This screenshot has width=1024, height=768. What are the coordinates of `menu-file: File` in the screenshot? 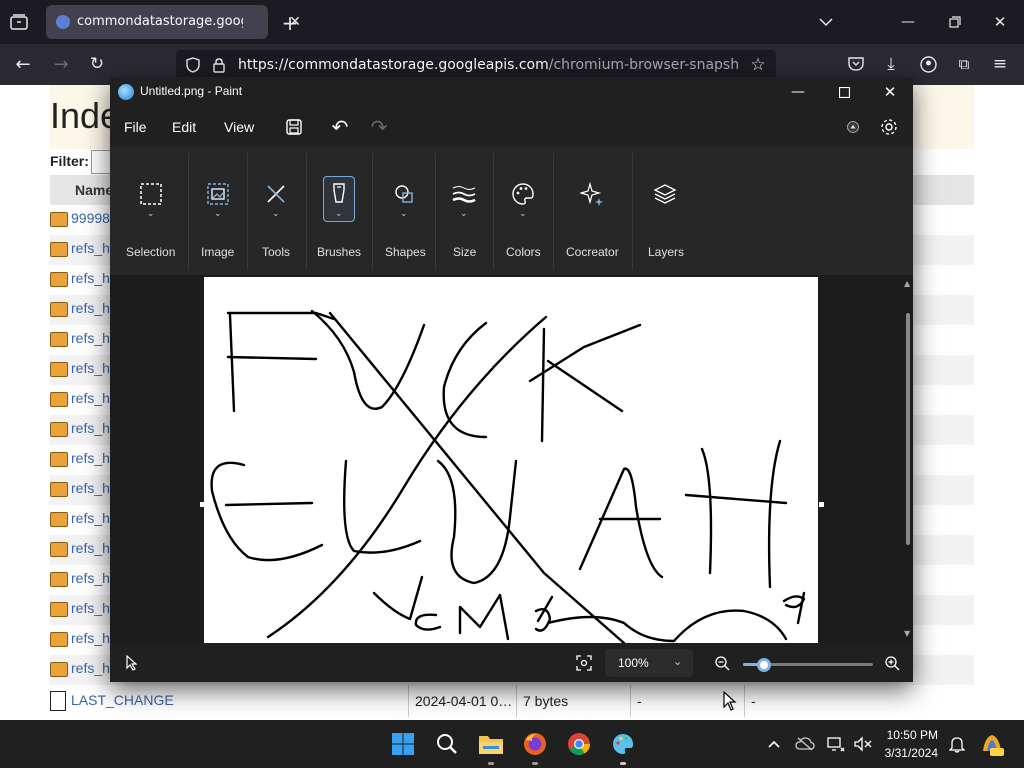 It's located at (135, 127).